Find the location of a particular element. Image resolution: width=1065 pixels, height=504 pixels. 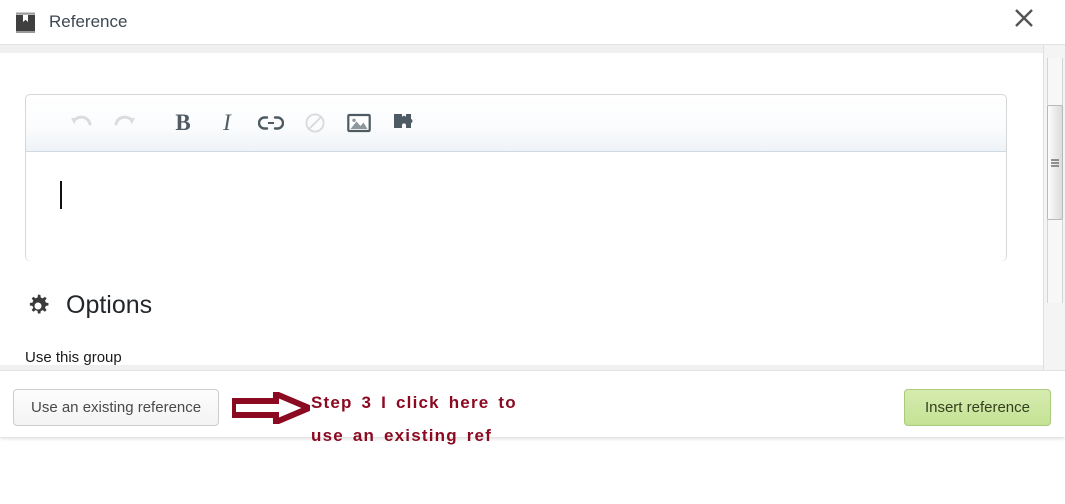

options-section-header: Options is located at coordinates (88, 305).